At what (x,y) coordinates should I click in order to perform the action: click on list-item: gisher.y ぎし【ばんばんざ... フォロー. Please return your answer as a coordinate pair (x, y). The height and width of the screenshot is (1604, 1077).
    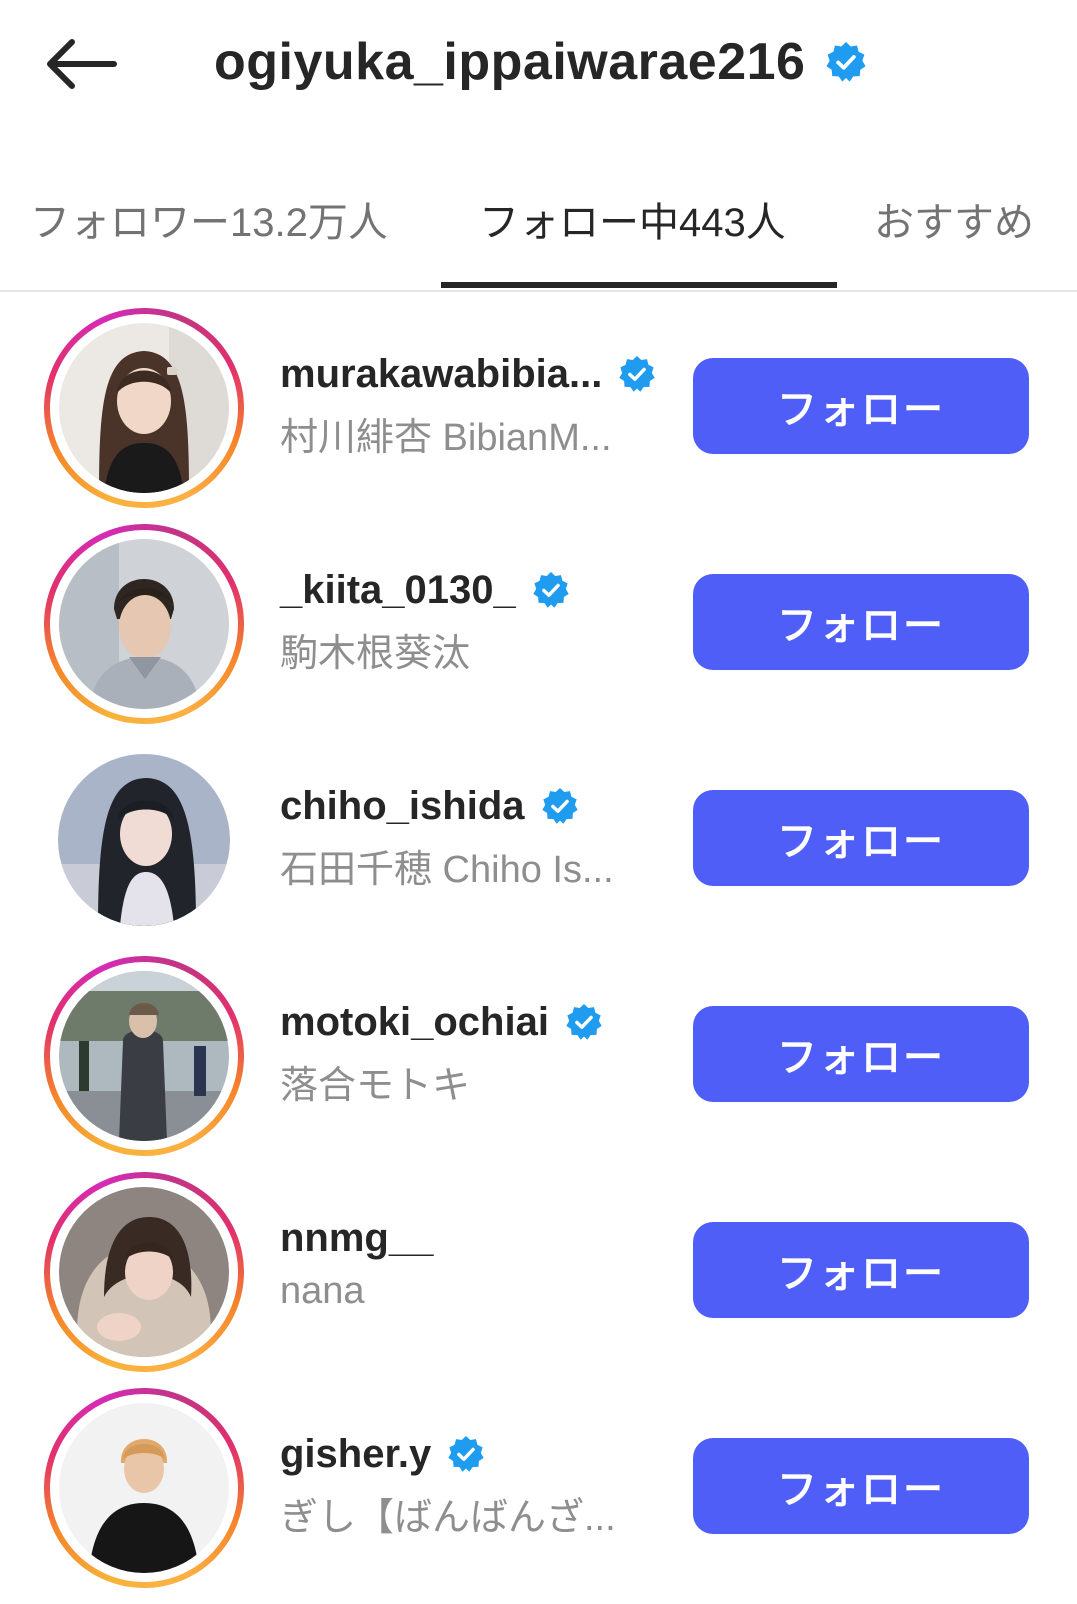
    Looking at the image, I should click on (538, 1496).